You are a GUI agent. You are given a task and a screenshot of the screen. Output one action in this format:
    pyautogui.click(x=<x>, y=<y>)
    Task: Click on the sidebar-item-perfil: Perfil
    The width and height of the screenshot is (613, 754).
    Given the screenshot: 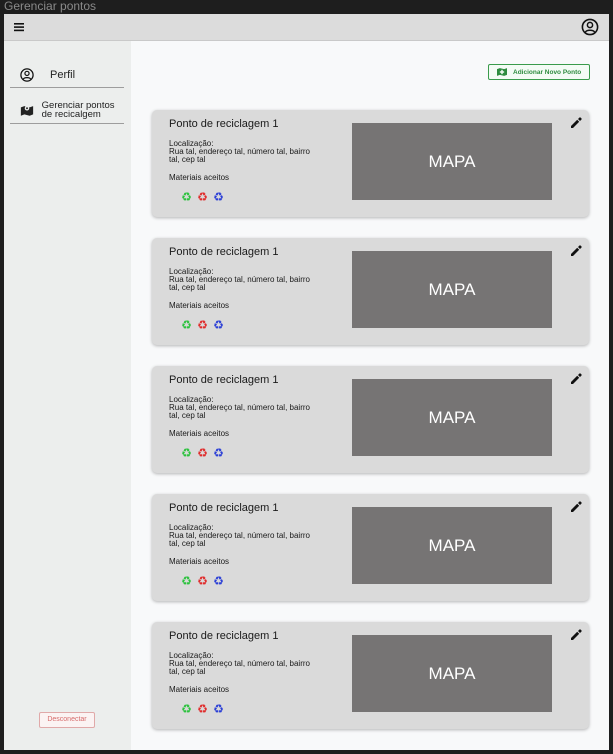 What is the action you would take?
    pyautogui.click(x=67, y=75)
    